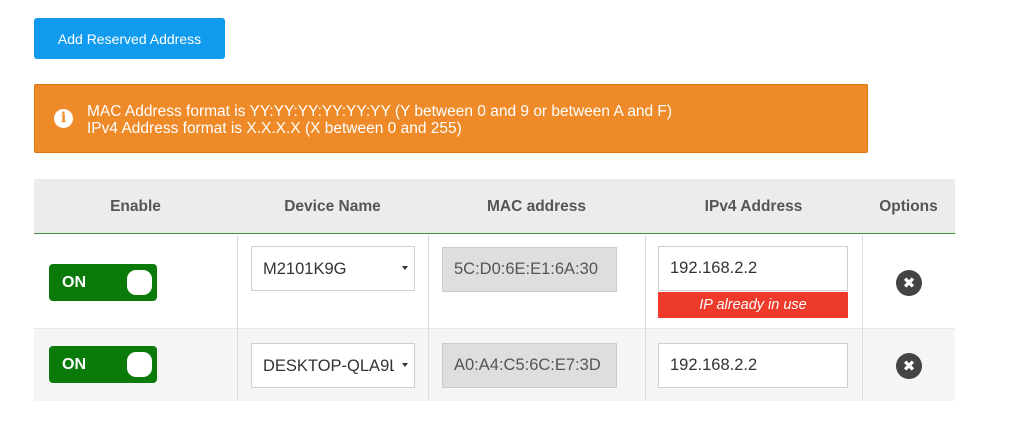  I want to click on device-name-select: M2101K9G, so click(333, 268).